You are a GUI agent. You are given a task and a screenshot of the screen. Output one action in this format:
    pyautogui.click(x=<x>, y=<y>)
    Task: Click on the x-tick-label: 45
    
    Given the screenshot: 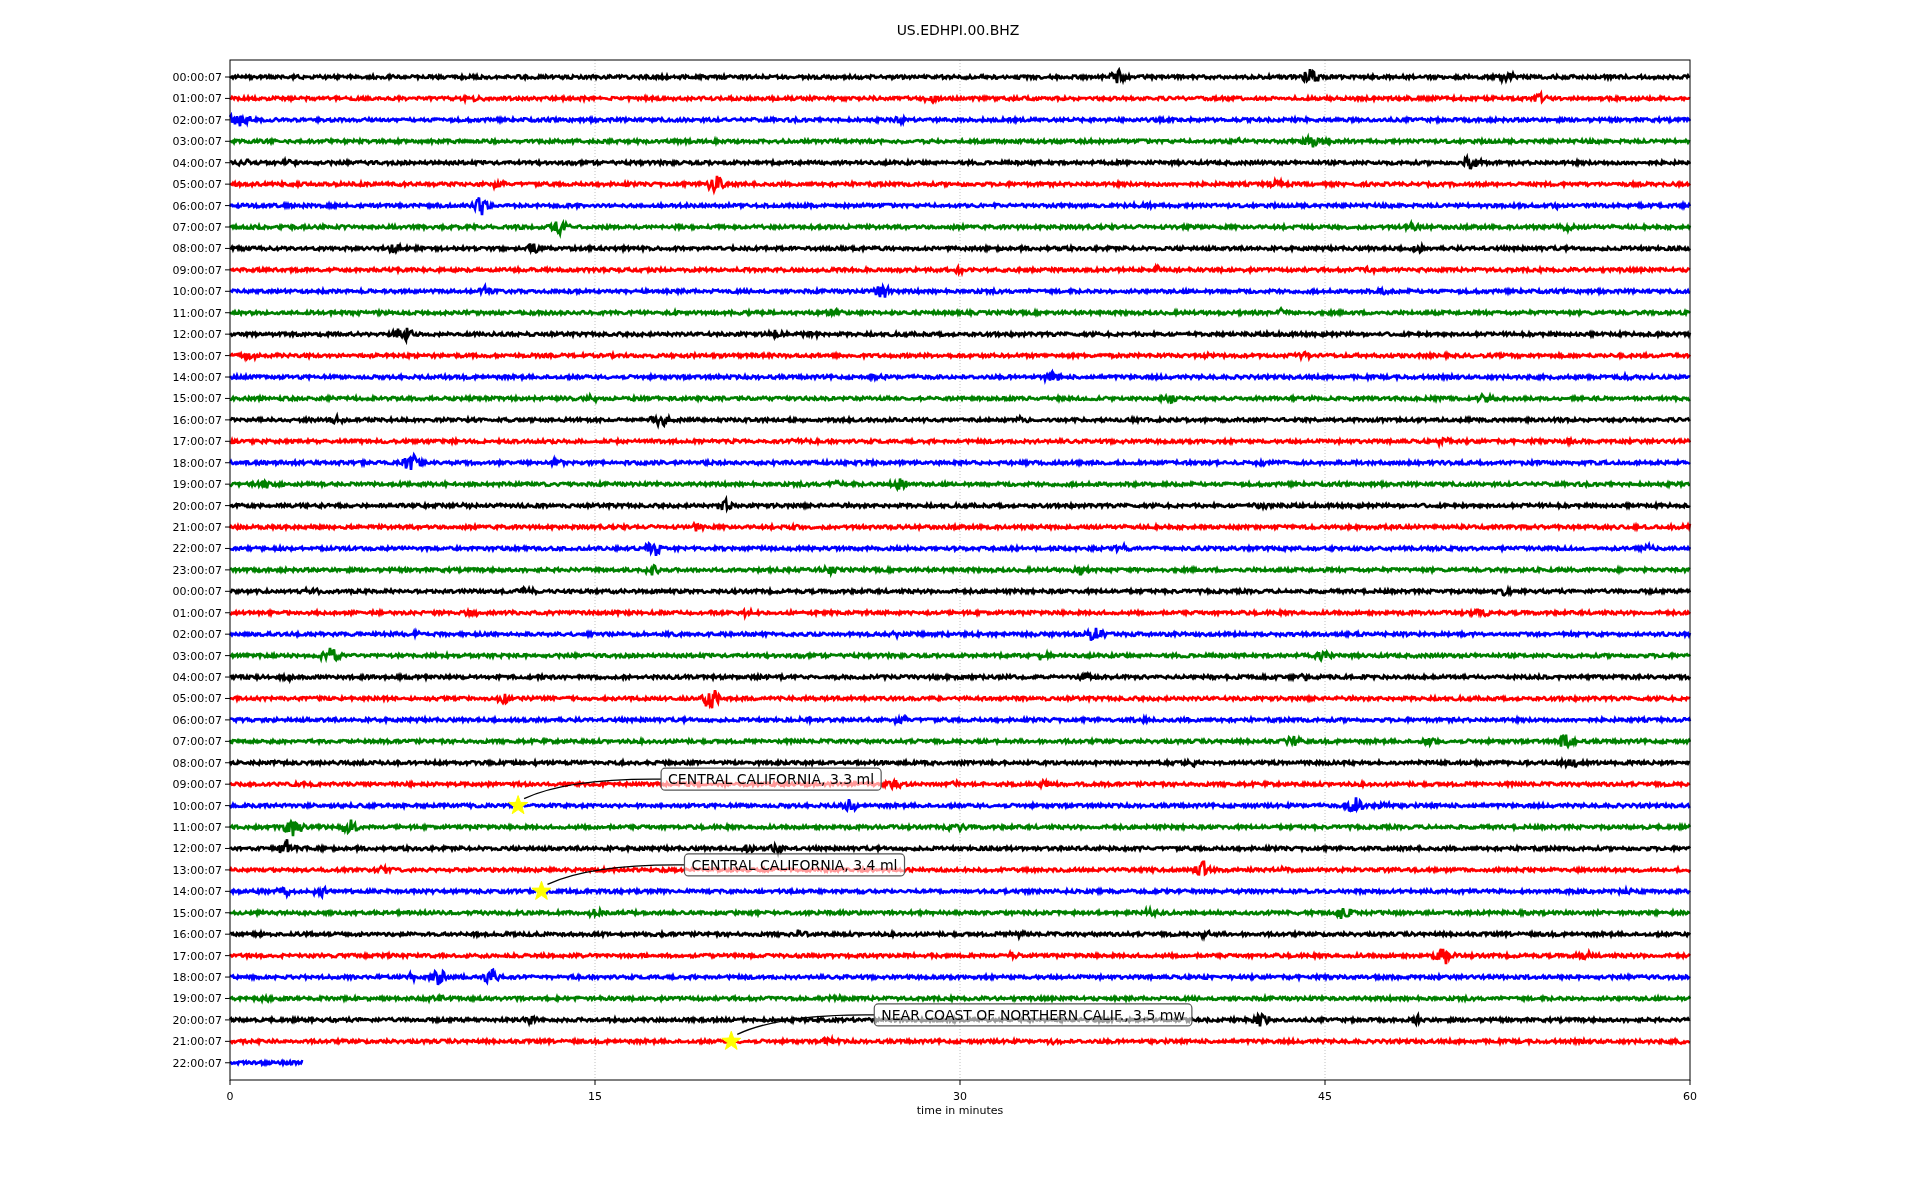 What is the action you would take?
    pyautogui.click(x=1325, y=1096)
    